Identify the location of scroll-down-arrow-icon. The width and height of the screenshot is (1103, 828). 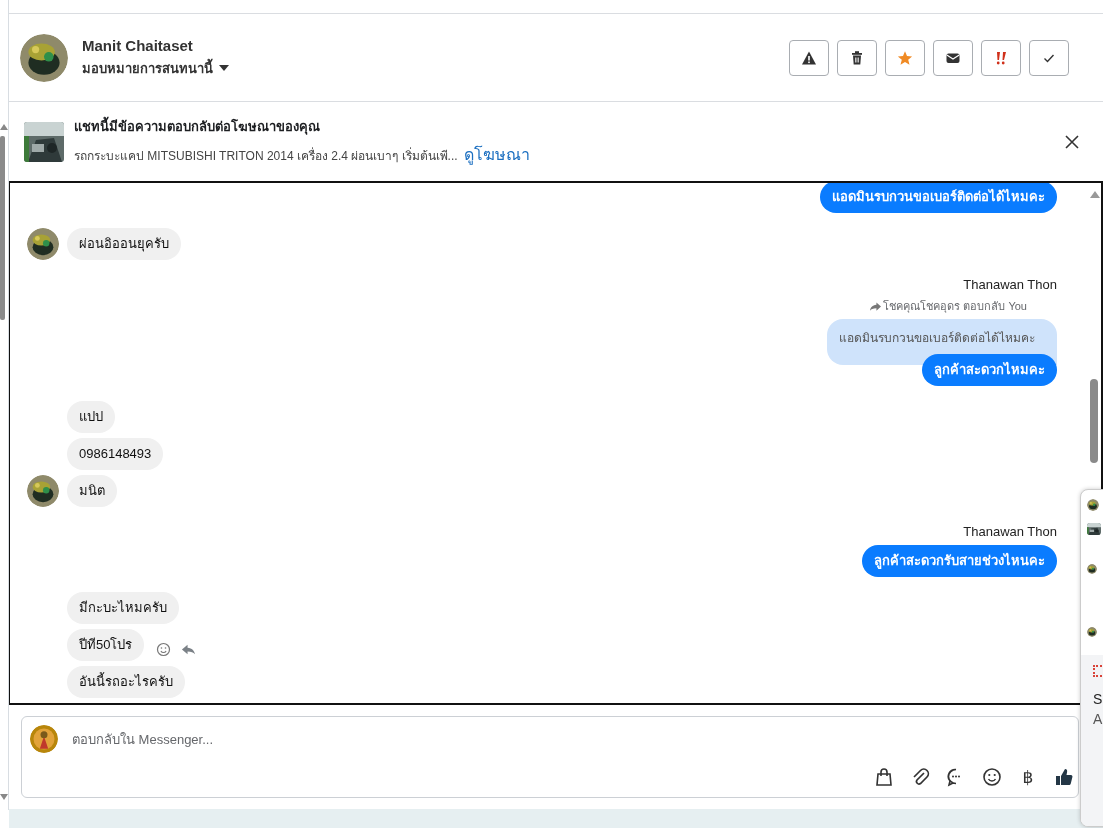
(4, 797).